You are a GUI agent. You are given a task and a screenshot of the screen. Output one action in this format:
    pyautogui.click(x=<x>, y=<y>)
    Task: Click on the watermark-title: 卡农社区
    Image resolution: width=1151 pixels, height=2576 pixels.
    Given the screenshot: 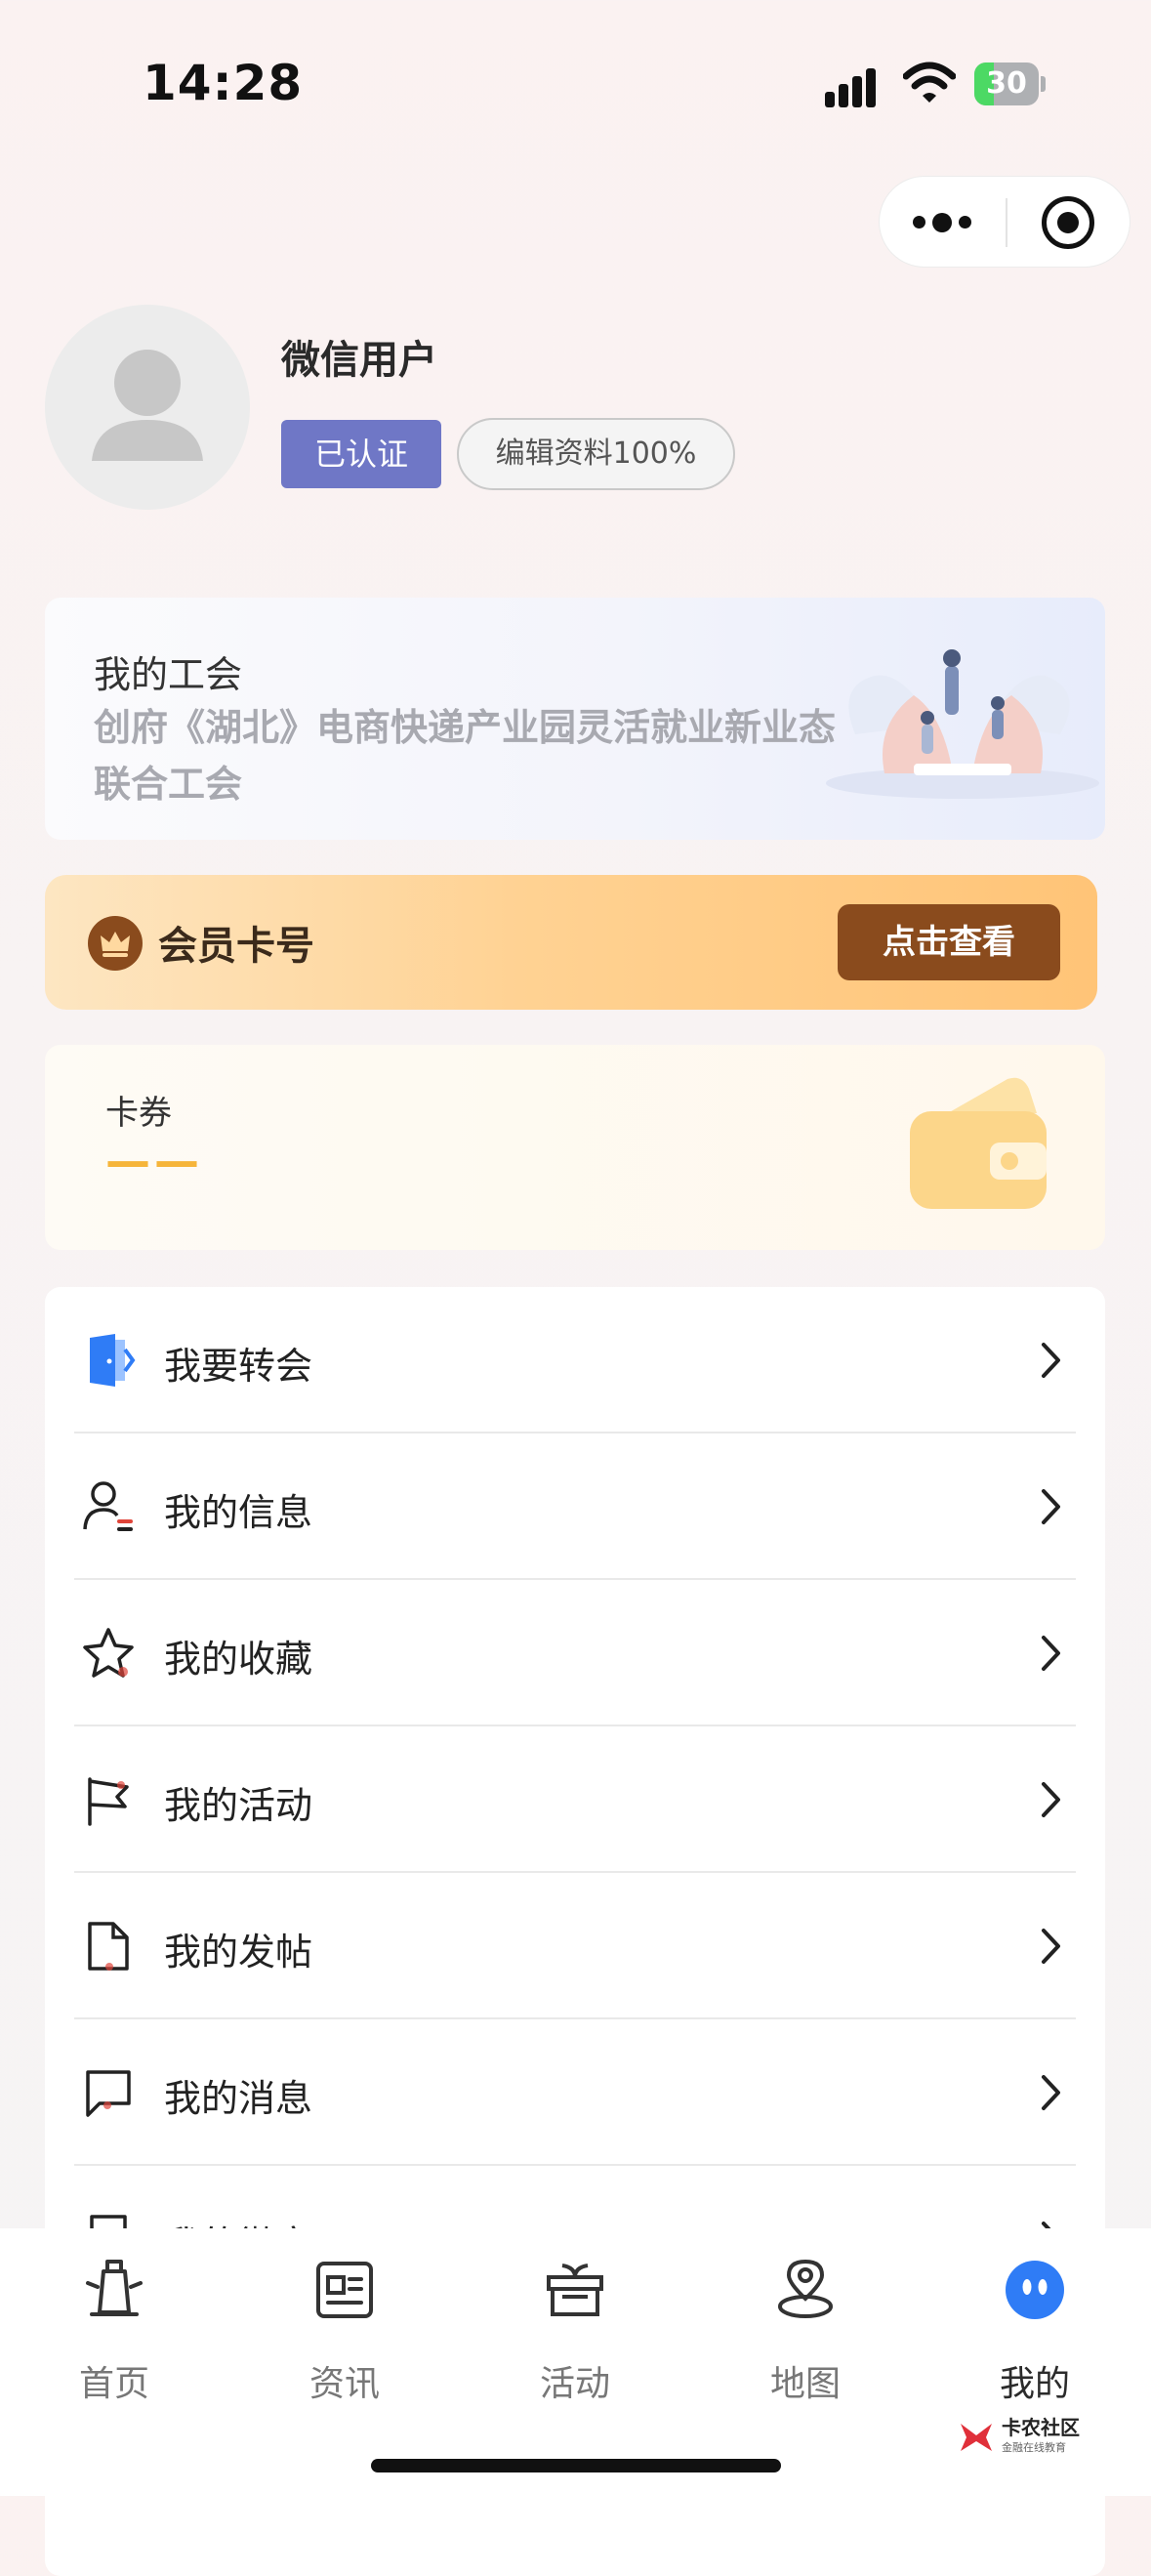 What is the action you would take?
    pyautogui.click(x=1041, y=2427)
    